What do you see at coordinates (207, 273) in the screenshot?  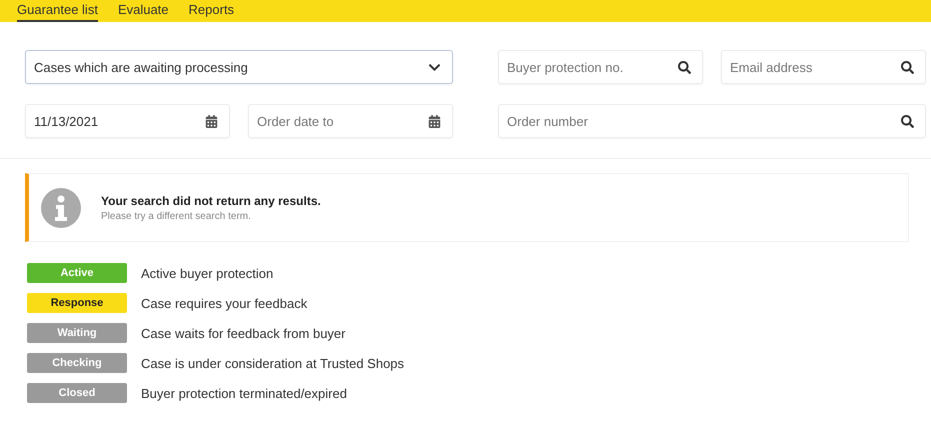 I see `status-description: Active buyer protection` at bounding box center [207, 273].